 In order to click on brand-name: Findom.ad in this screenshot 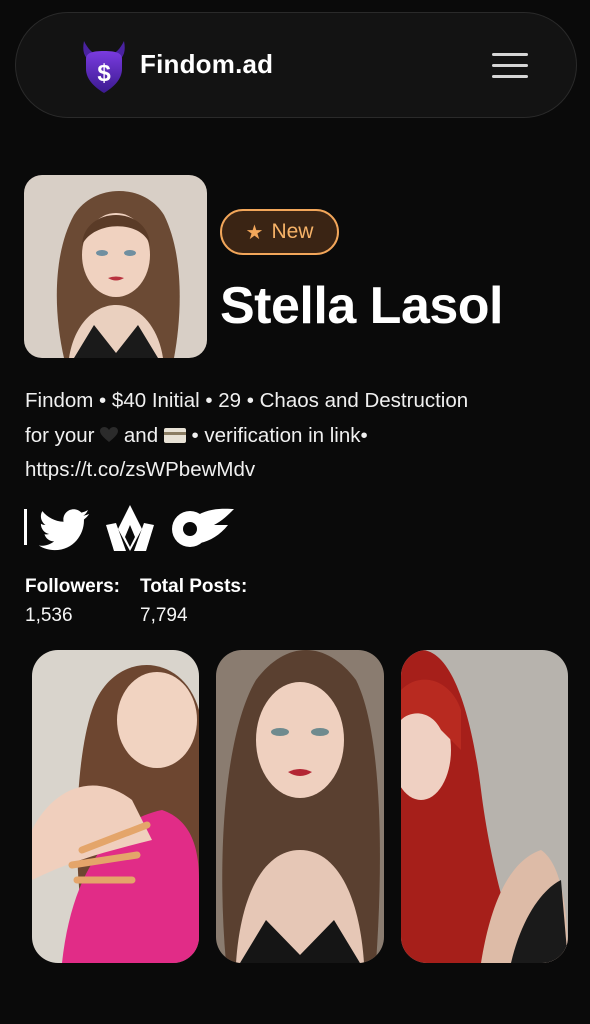, I will do `click(206, 64)`.